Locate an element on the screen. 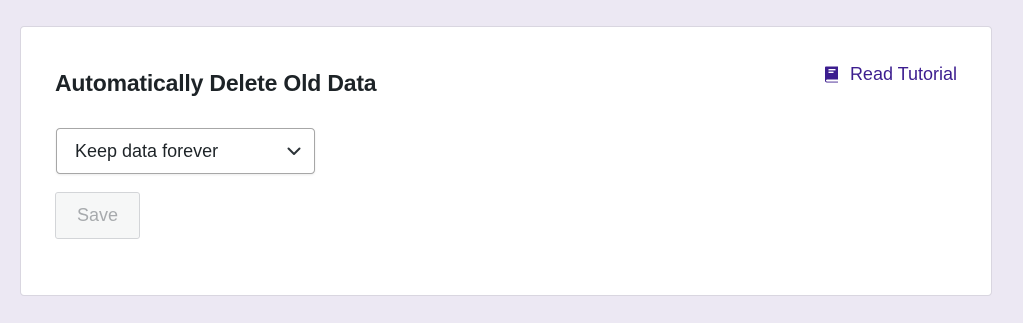  section-title: Automatically Delete Old Data is located at coordinates (216, 83).